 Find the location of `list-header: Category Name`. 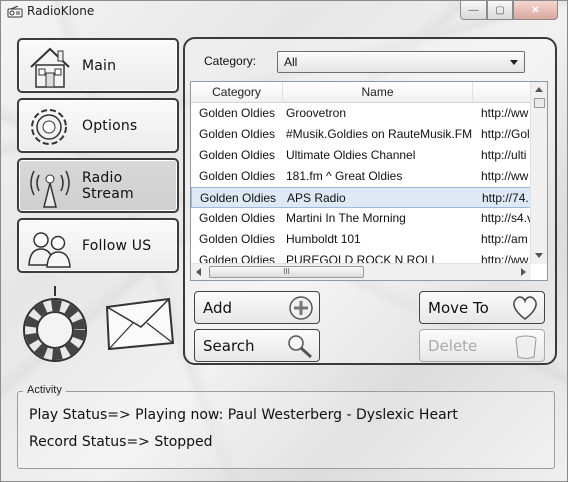

list-header: Category Name is located at coordinates (361, 92).